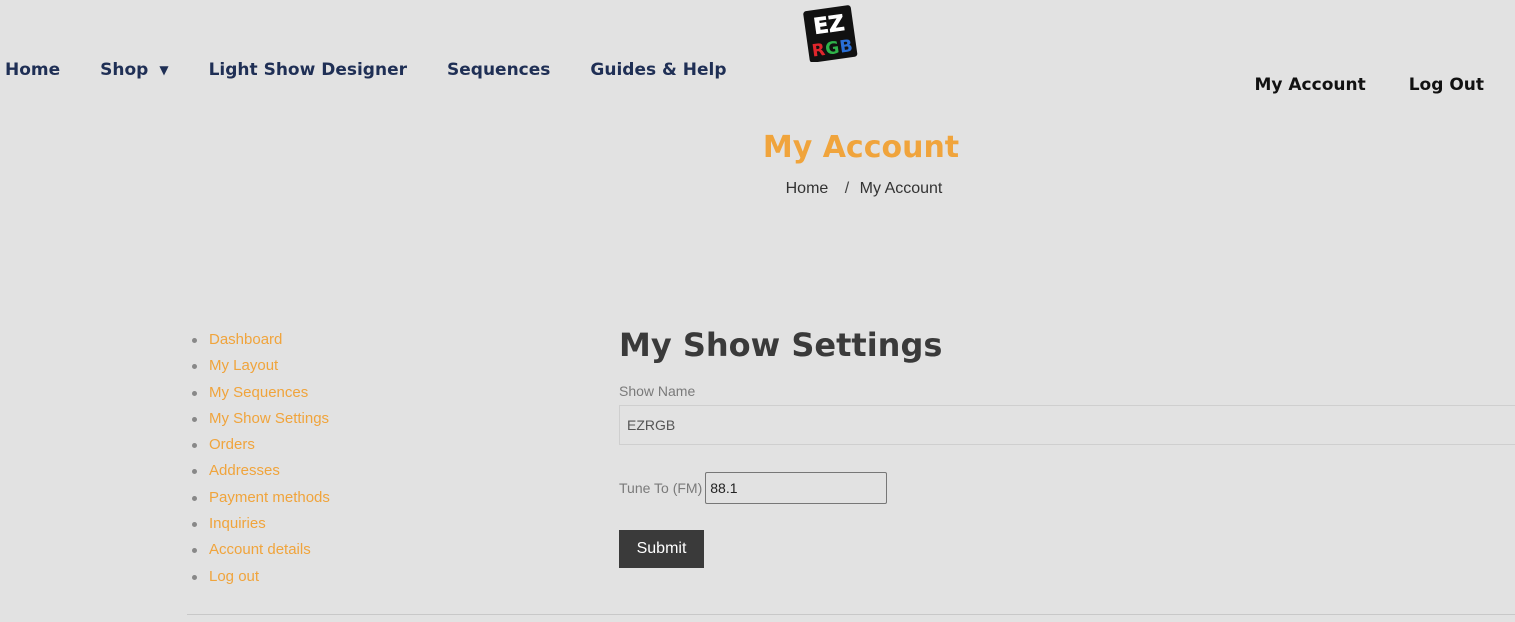  I want to click on nav-log-out: Log Out, so click(1446, 85).